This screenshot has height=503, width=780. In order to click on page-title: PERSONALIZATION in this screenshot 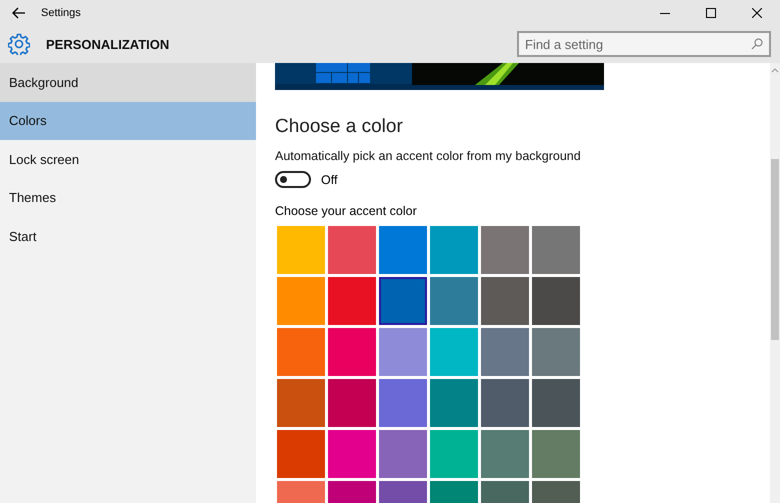, I will do `click(108, 44)`.